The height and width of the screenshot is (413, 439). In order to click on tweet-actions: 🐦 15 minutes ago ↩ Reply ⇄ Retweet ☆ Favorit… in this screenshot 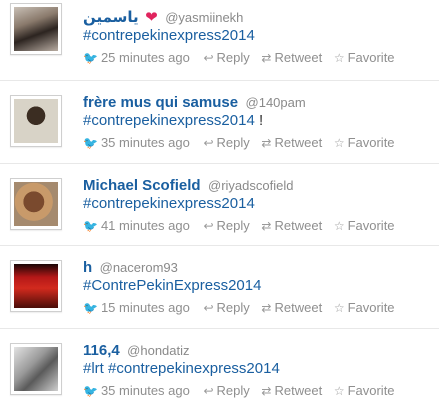, I will do `click(261, 308)`.